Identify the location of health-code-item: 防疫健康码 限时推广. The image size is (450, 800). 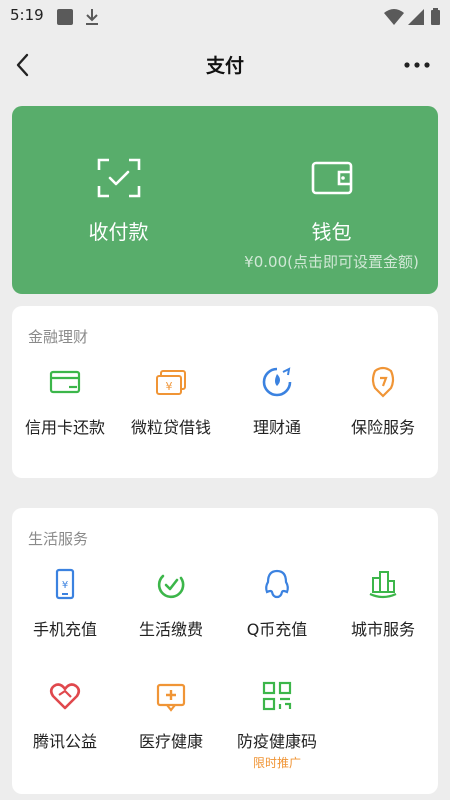
(277, 725).